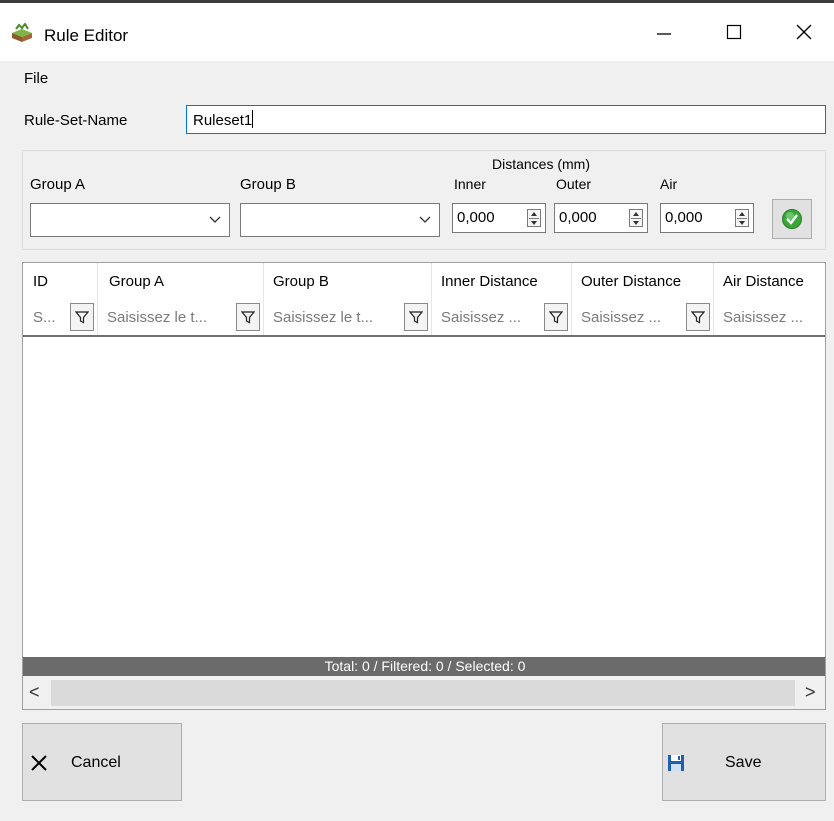 Image resolution: width=834 pixels, height=821 pixels. What do you see at coordinates (136, 281) in the screenshot?
I see `column-header-group-a: Group A` at bounding box center [136, 281].